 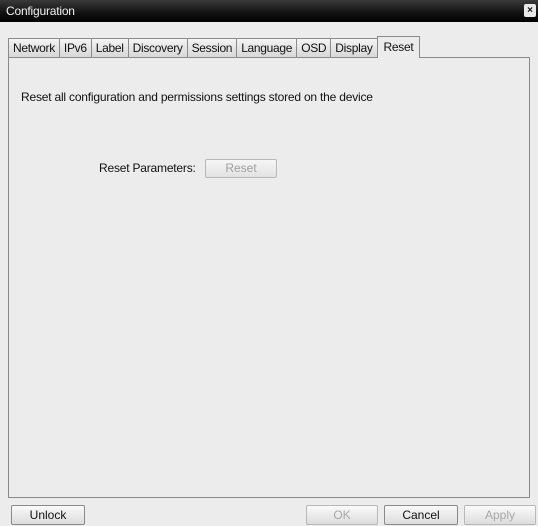 I want to click on reset-button: Reset, so click(x=241, y=168).